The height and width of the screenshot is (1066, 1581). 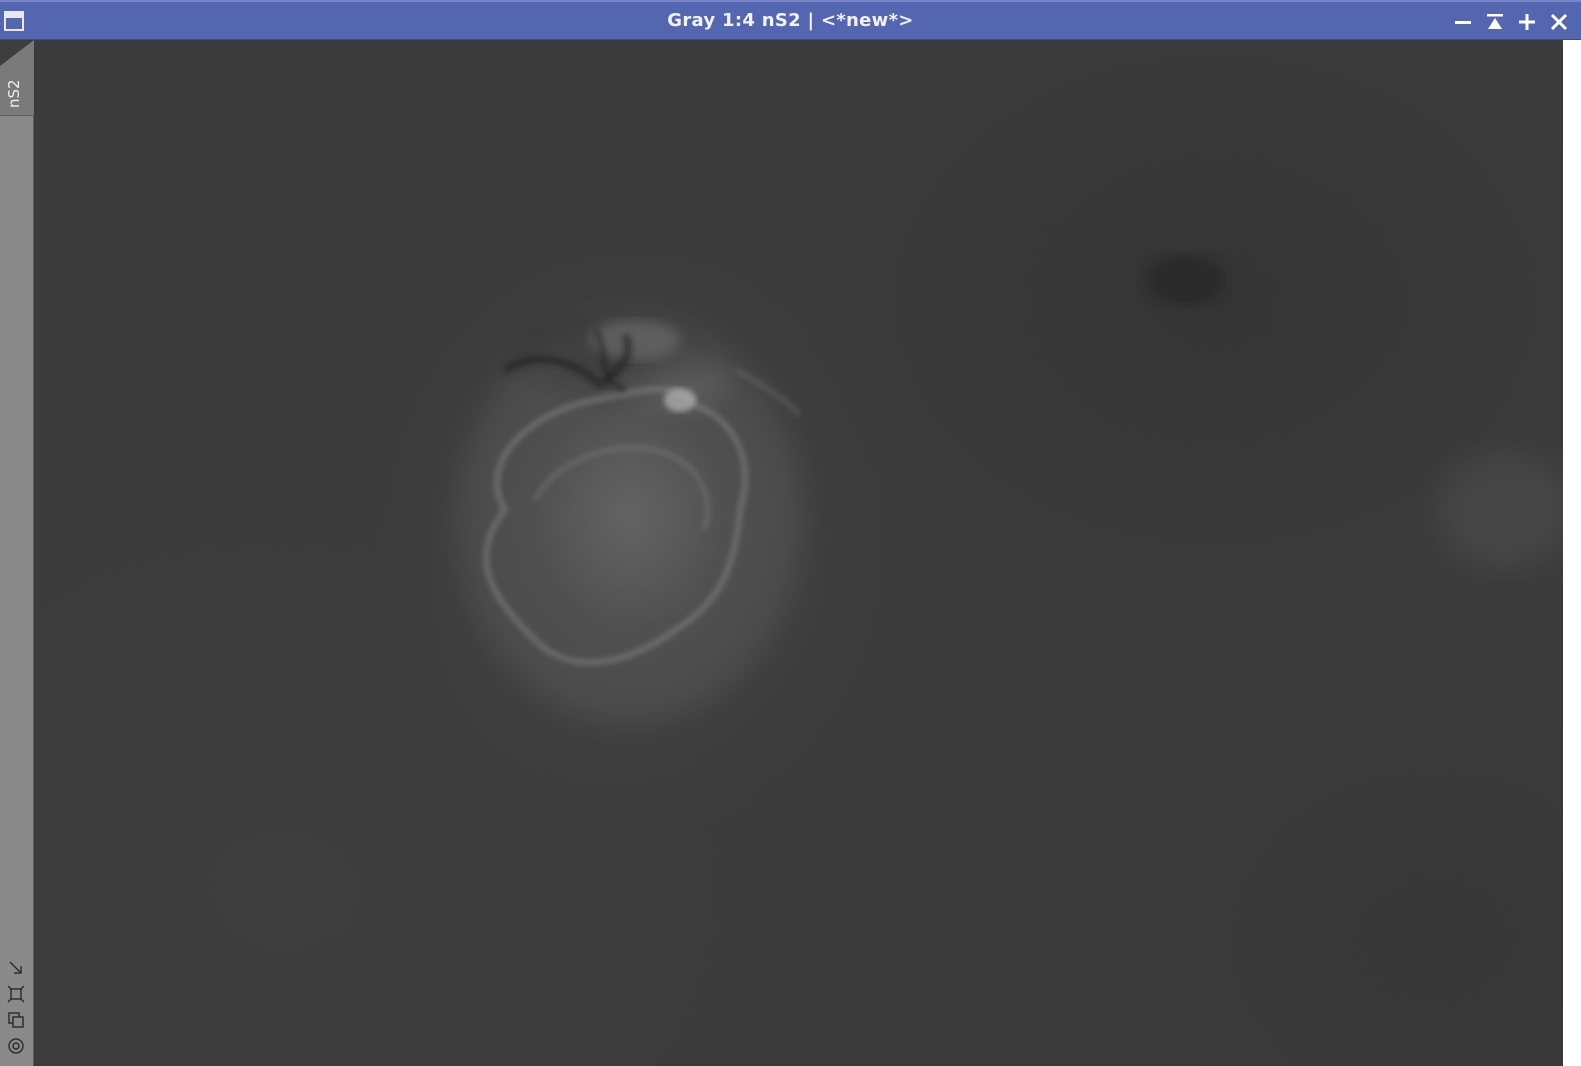 What do you see at coordinates (1572, 553) in the screenshot?
I see `window-right-edge` at bounding box center [1572, 553].